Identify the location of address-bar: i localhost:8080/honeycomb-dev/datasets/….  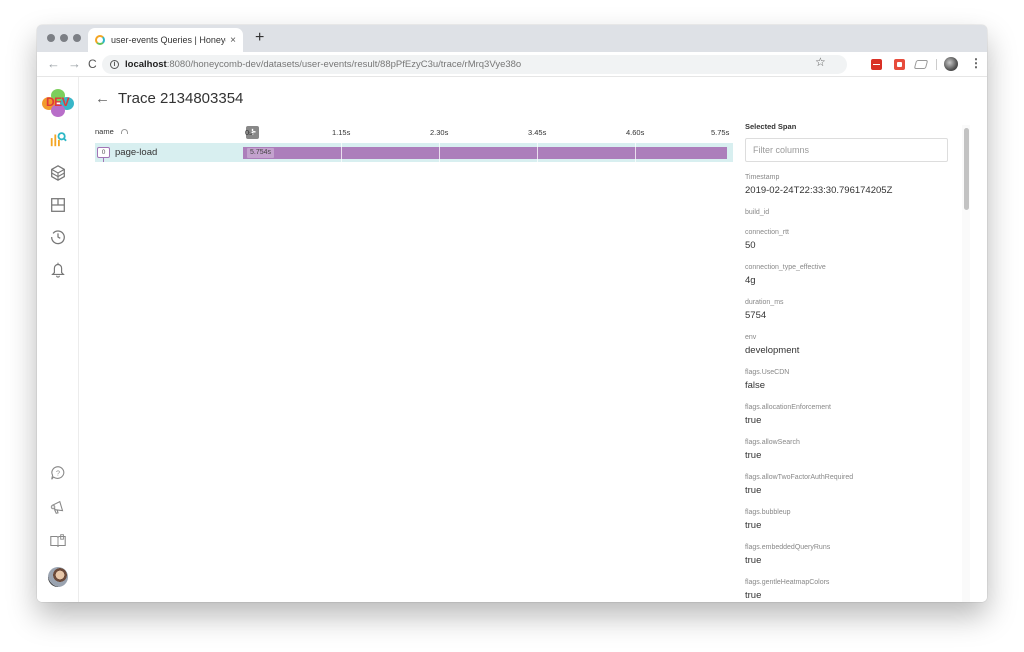
(474, 64).